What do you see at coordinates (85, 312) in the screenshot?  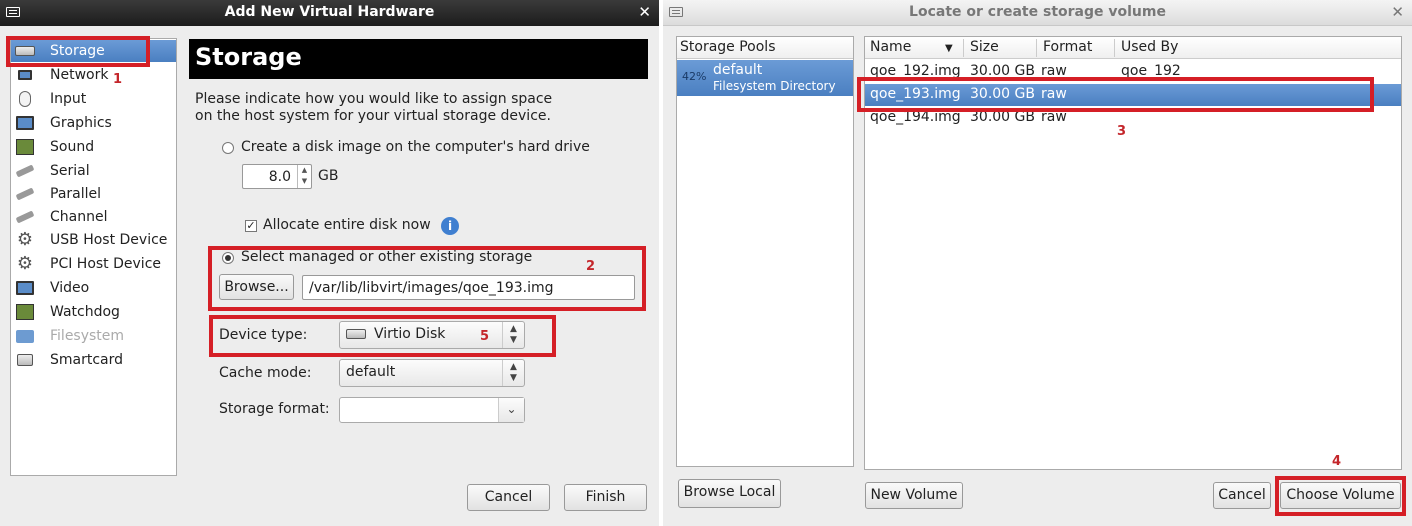 I see `hw-item-label: Watchdog` at bounding box center [85, 312].